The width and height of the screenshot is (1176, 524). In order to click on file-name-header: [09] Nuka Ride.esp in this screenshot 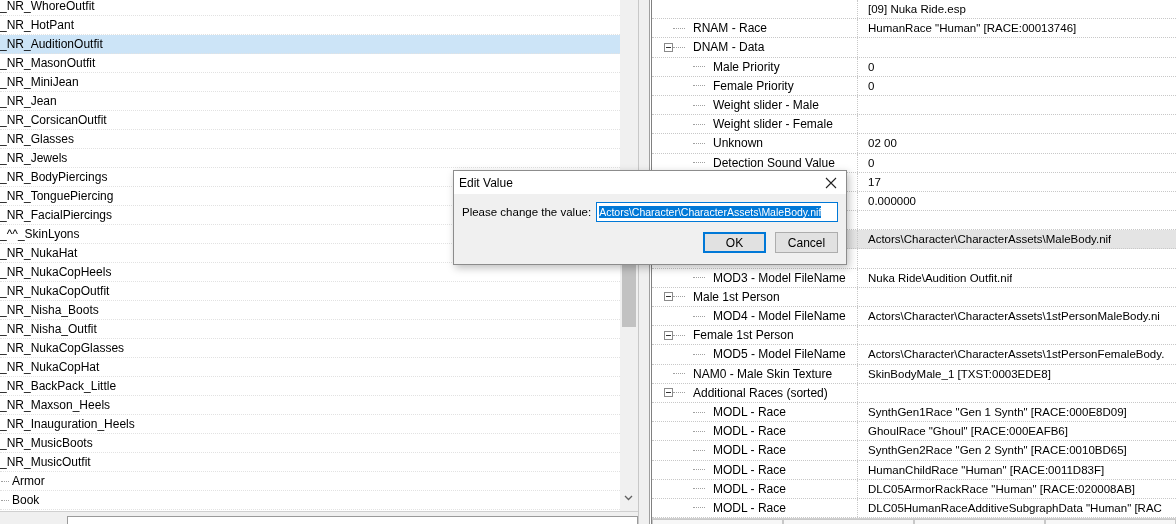, I will do `click(917, 9)`.